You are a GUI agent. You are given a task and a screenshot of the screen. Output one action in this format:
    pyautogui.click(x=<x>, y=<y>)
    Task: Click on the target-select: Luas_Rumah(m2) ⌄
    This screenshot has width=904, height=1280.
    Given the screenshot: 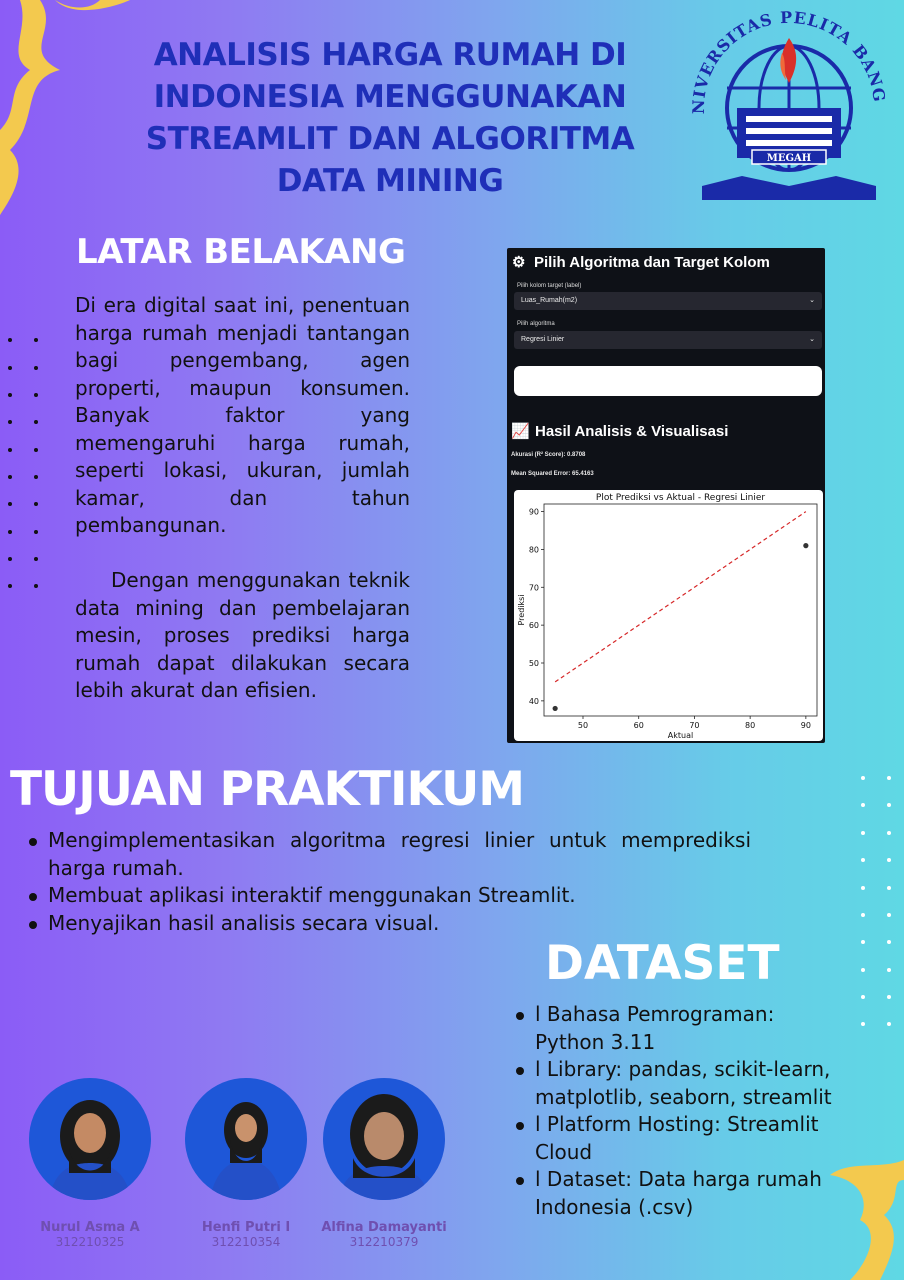 What is the action you would take?
    pyautogui.click(x=668, y=301)
    